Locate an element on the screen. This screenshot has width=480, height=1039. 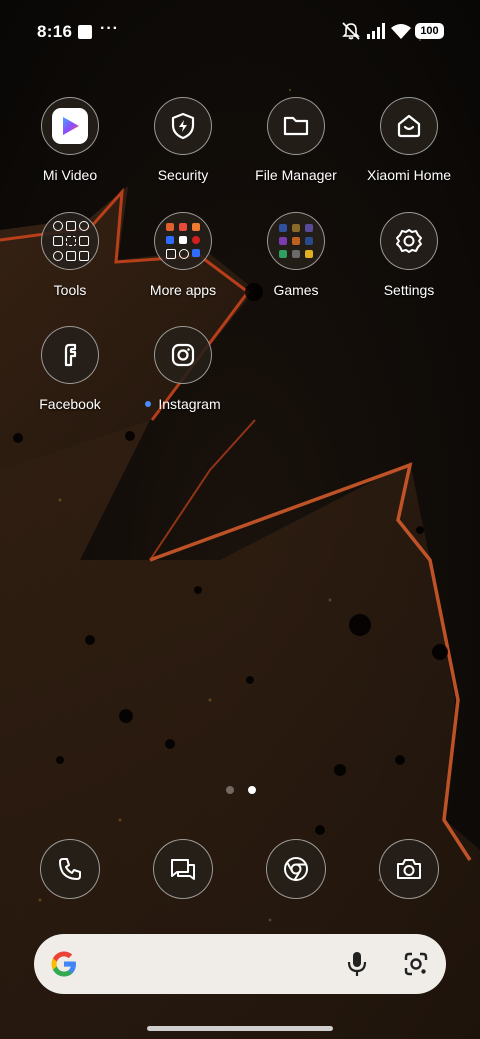
signal-icon is located at coordinates (376, 31).